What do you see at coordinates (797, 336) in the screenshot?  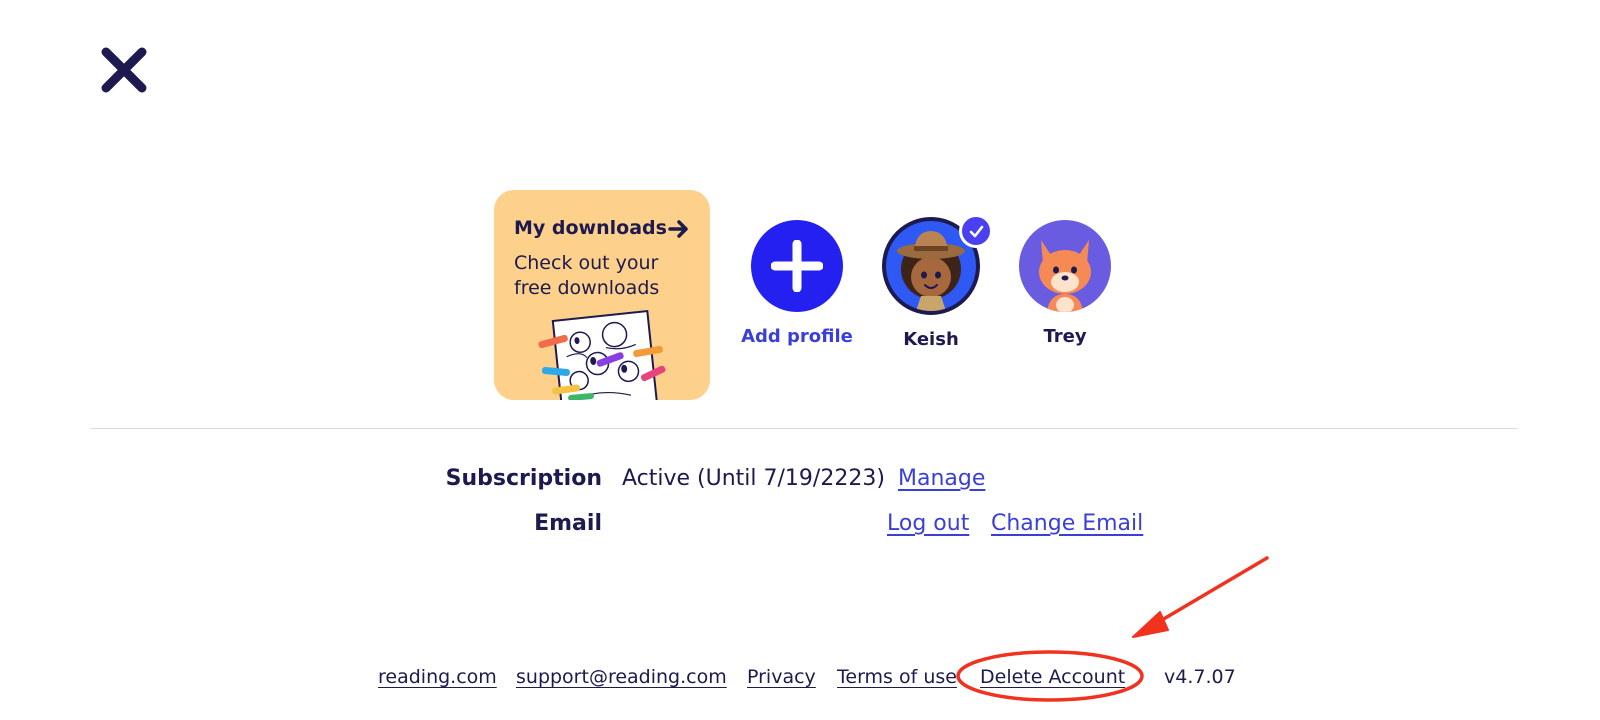 I see `add-profile-label: Add profile` at bounding box center [797, 336].